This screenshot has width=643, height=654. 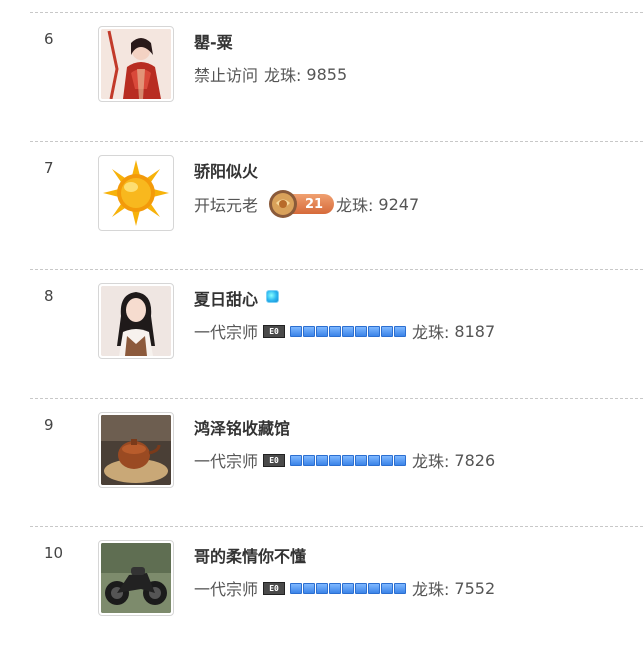 What do you see at coordinates (242, 427) in the screenshot?
I see `username-link: 鸿泽铭收藏馆` at bounding box center [242, 427].